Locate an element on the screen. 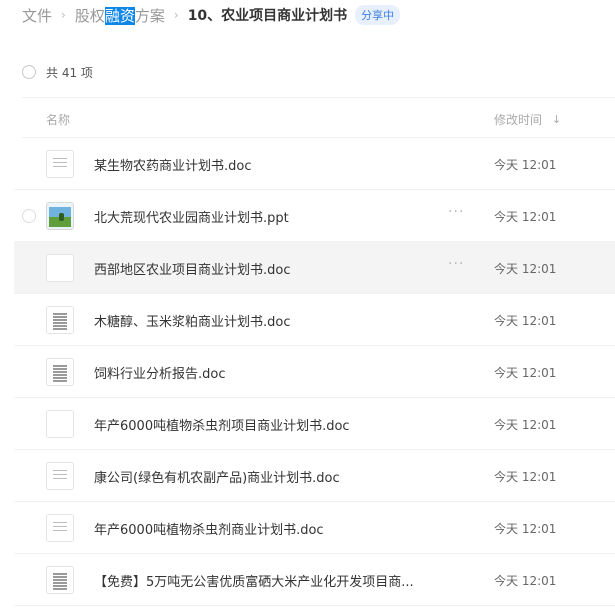  item-count-row: 共 41 项 is located at coordinates (57, 72).